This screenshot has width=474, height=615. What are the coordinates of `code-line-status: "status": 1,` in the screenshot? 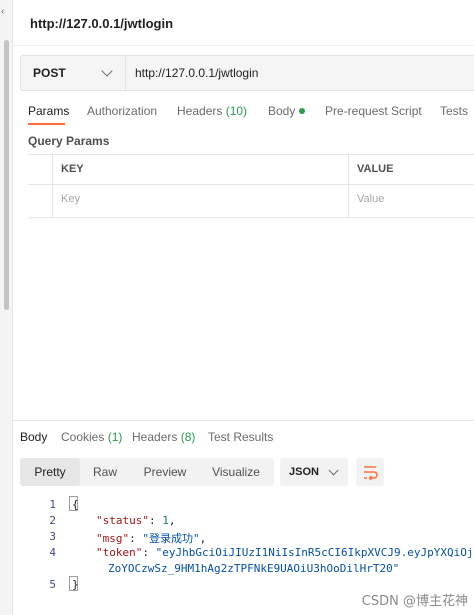 It's located at (136, 520).